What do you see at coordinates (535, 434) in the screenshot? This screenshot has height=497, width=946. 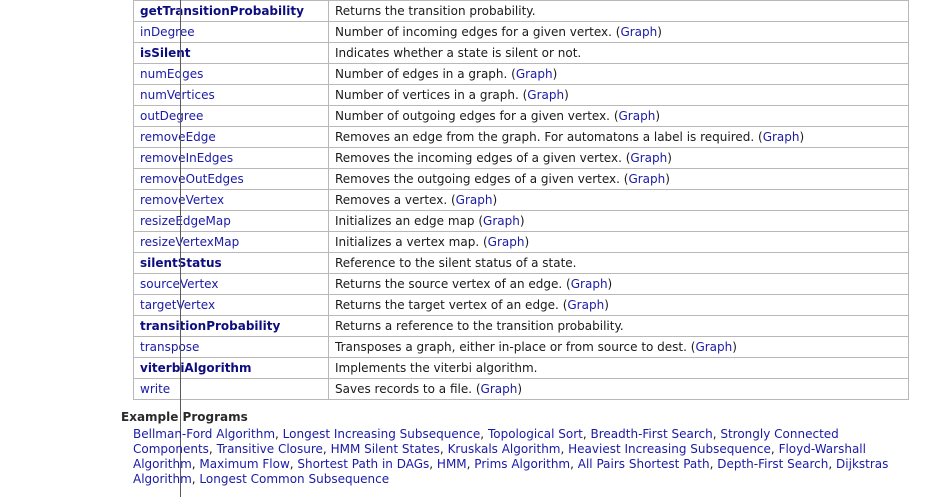 I see `example-link: Topological Sort` at bounding box center [535, 434].